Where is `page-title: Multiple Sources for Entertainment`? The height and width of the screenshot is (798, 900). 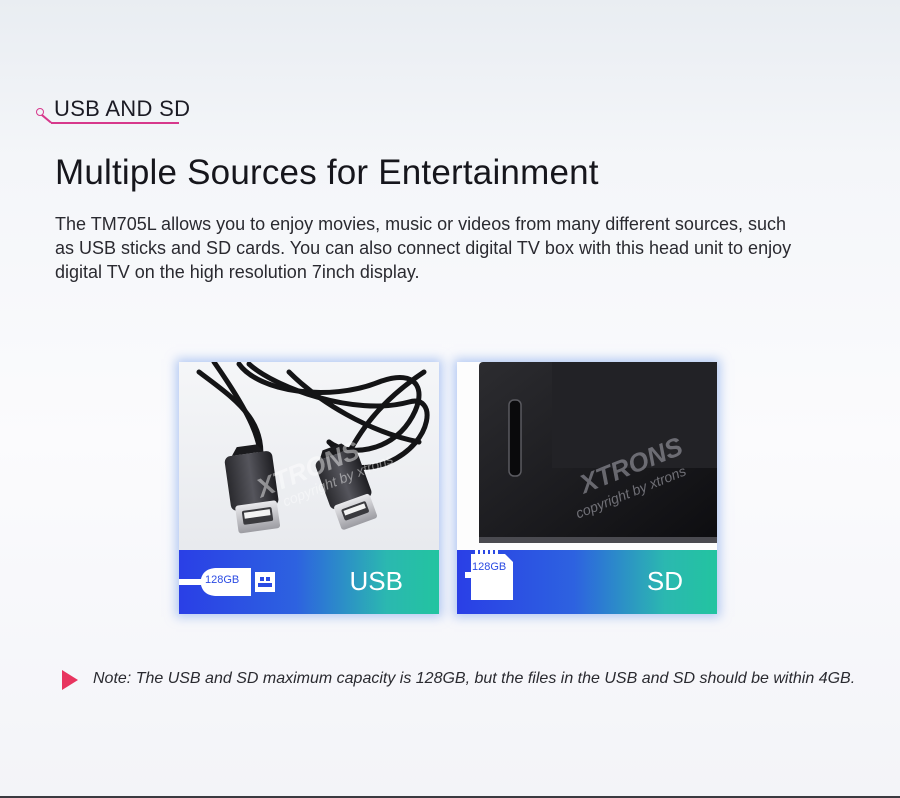
page-title: Multiple Sources for Entertainment is located at coordinates (327, 172).